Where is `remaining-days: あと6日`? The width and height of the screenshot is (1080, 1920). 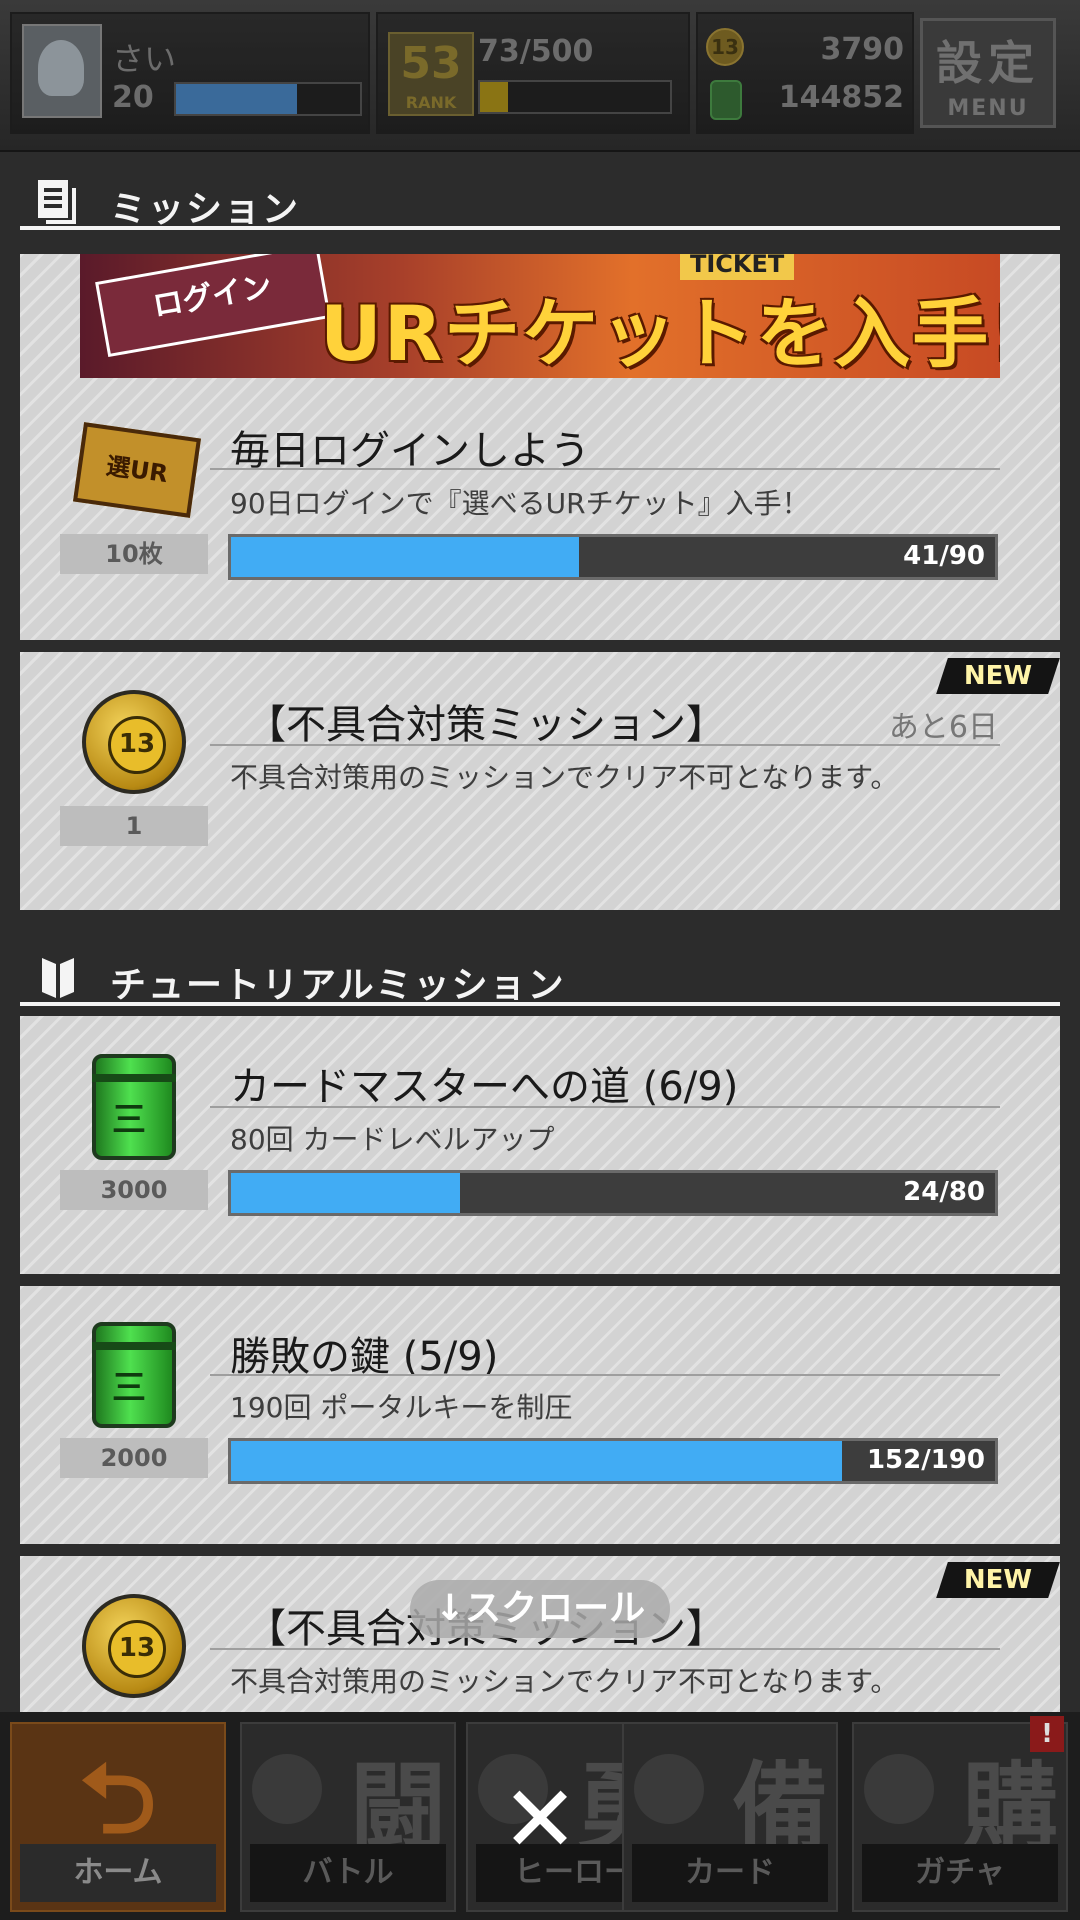
remaining-days: あと6日 is located at coordinates (943, 727).